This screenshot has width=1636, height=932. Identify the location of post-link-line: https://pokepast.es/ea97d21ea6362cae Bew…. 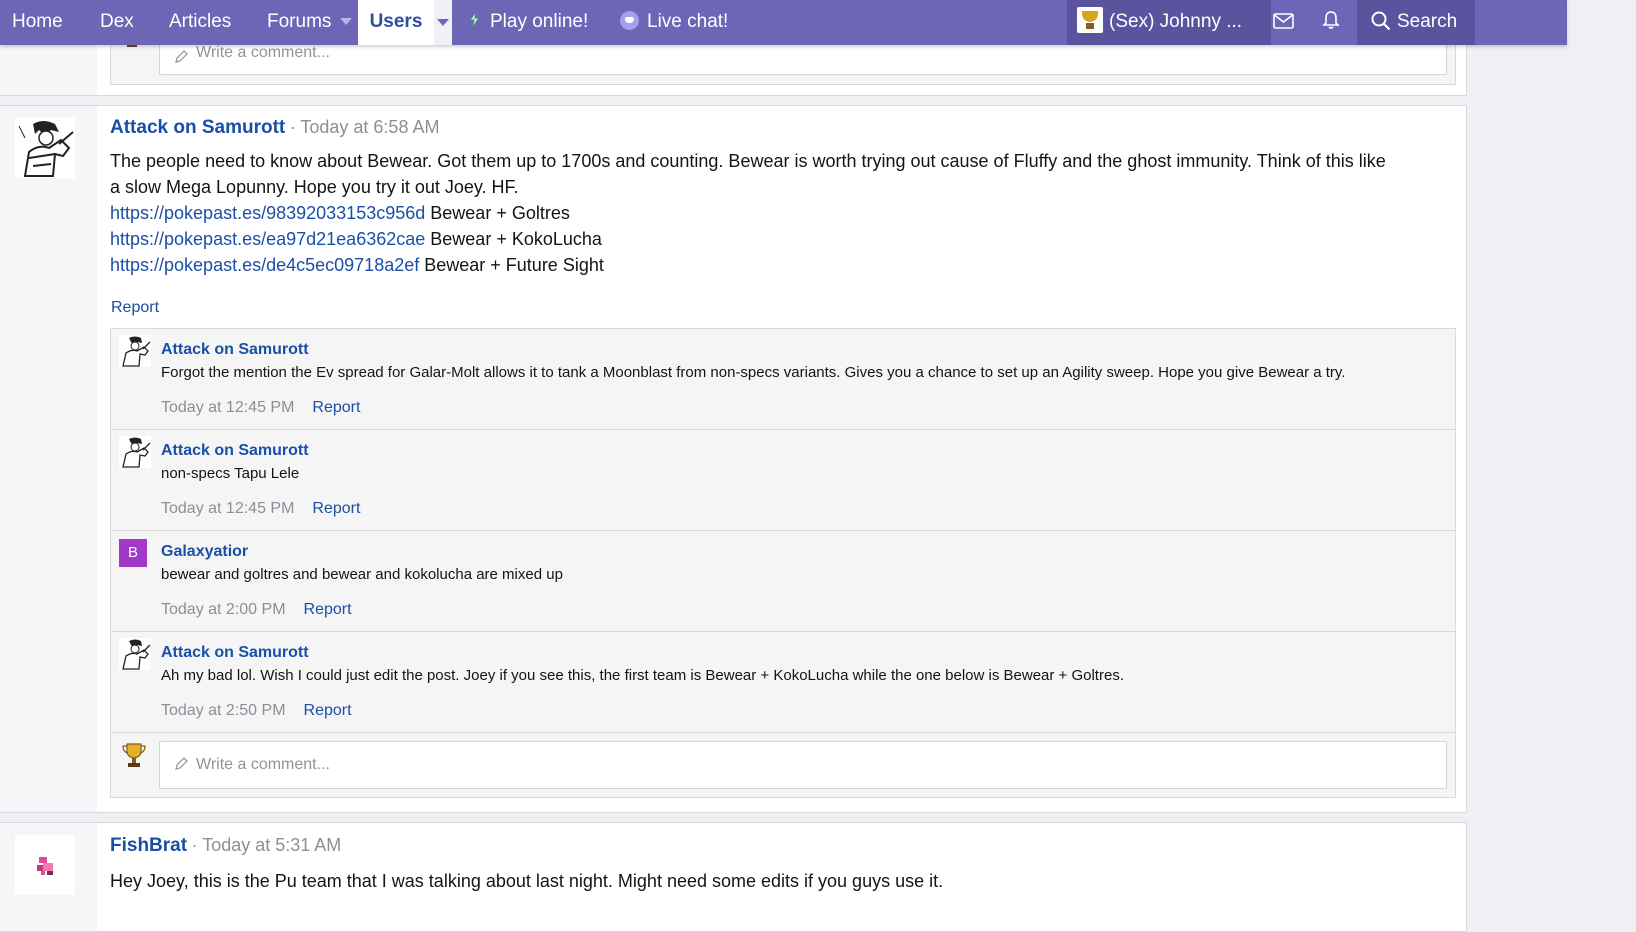
(782, 239).